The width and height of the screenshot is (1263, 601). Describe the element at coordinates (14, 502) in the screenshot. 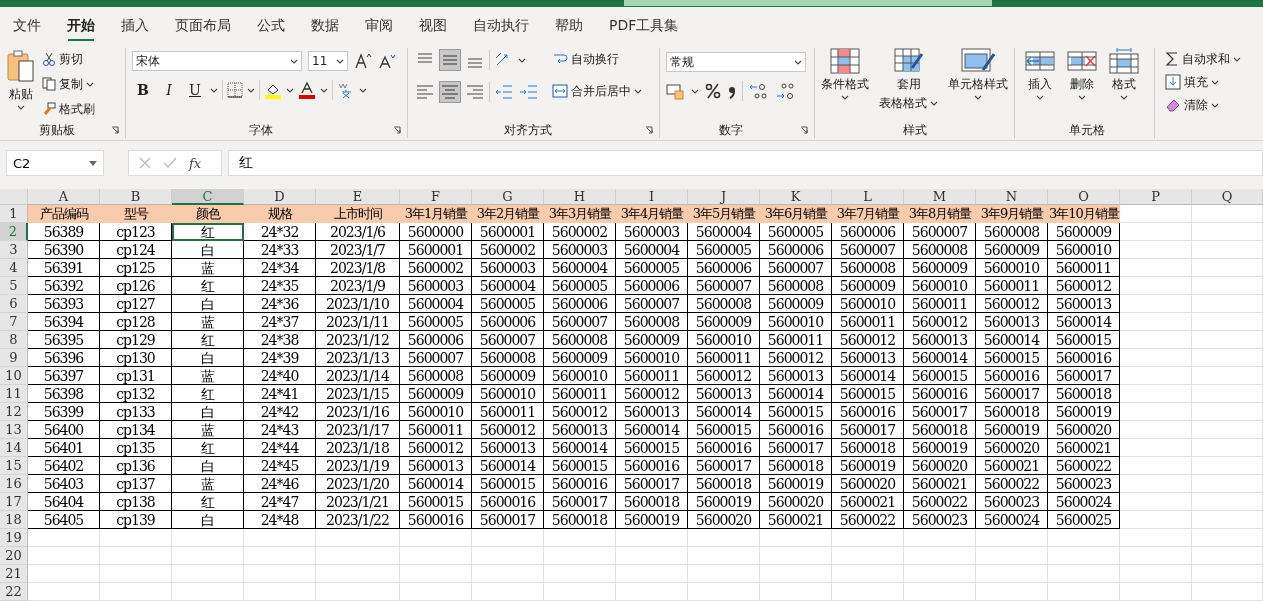

I see `row-header: 17` at that location.